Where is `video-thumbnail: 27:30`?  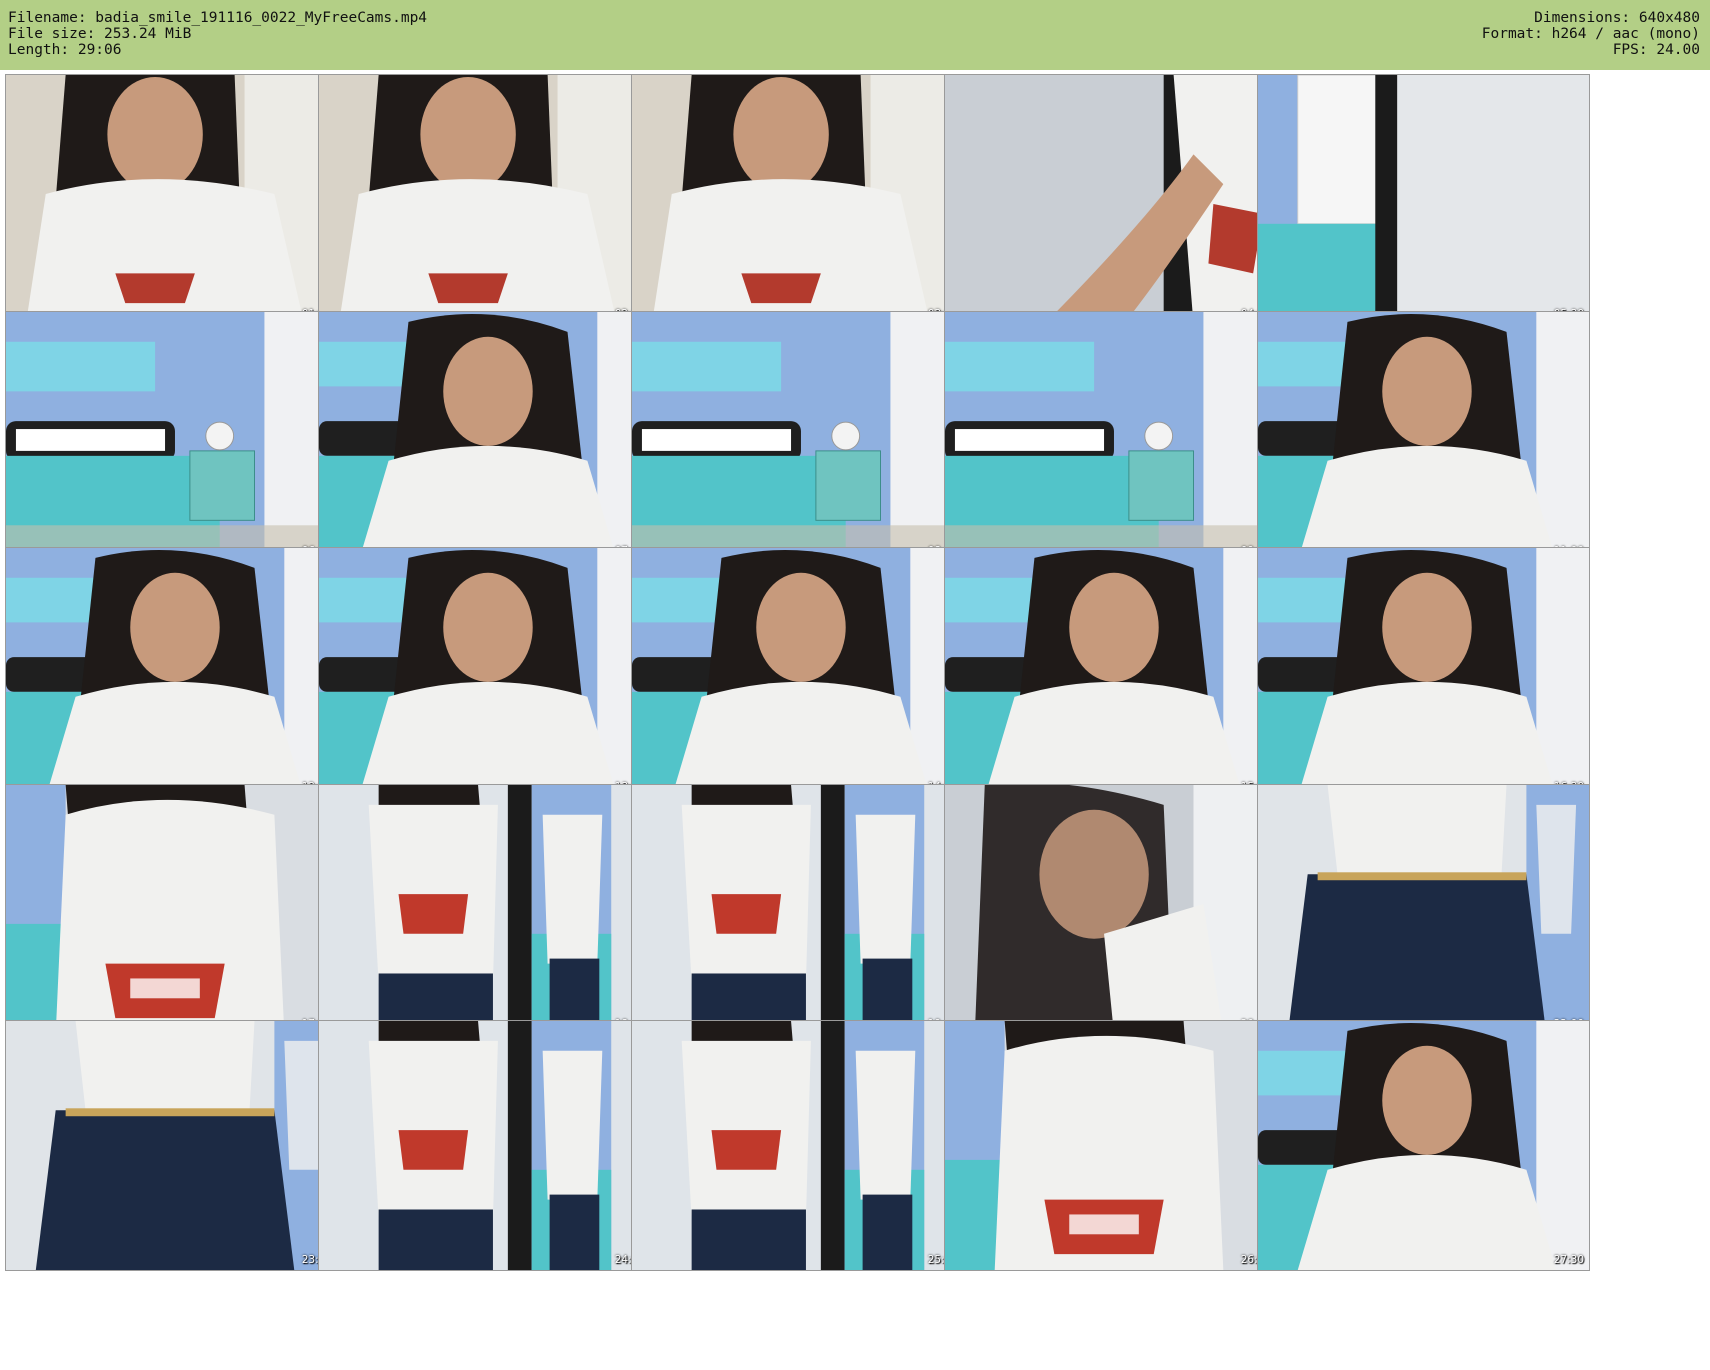
video-thumbnail: 27:30 is located at coordinates (1423, 1145).